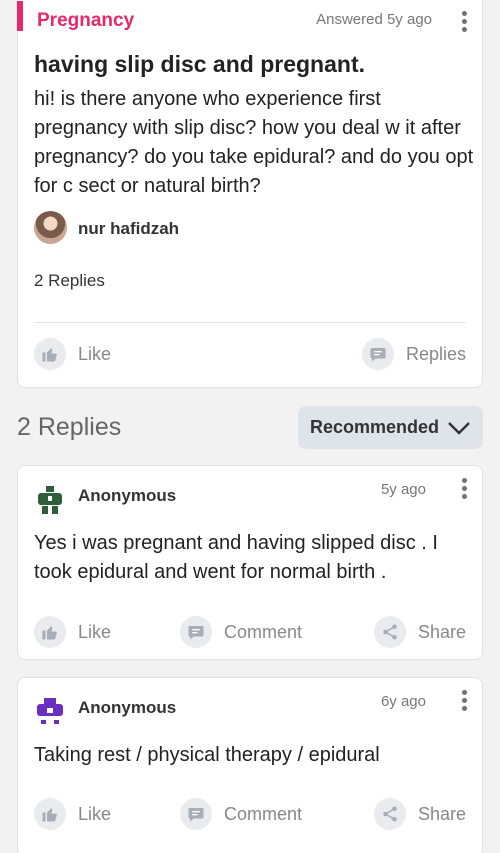 The width and height of the screenshot is (500, 853). I want to click on replies-button: Replies, so click(414, 354).